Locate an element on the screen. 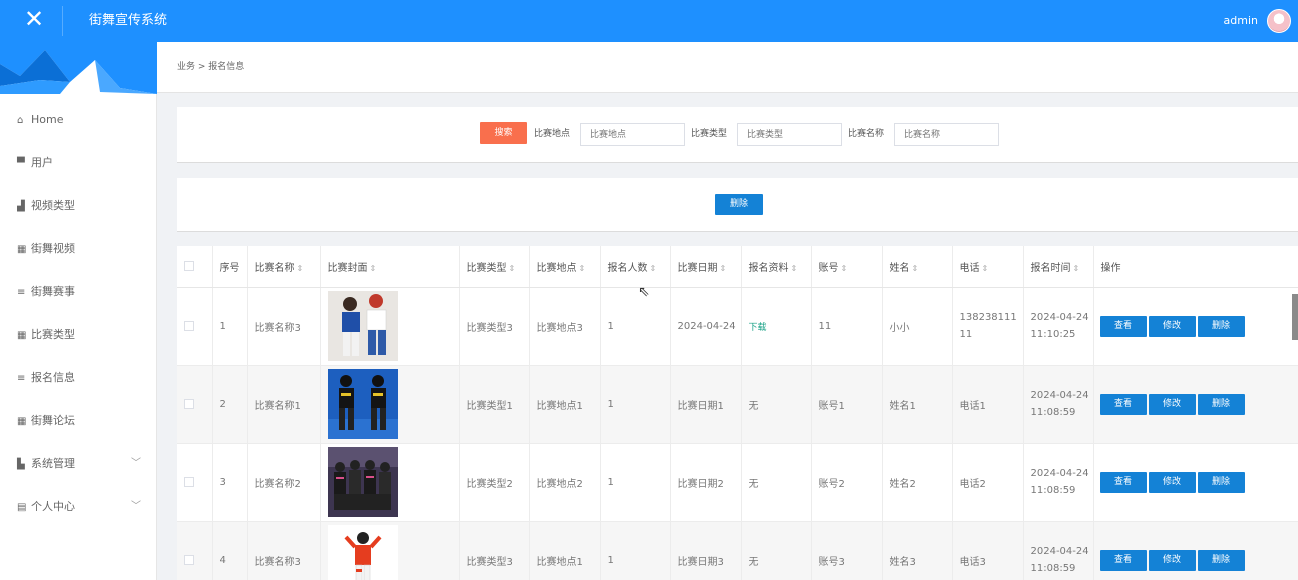 This screenshot has height=580, width=1298. cell-account: 11 is located at coordinates (847, 326).